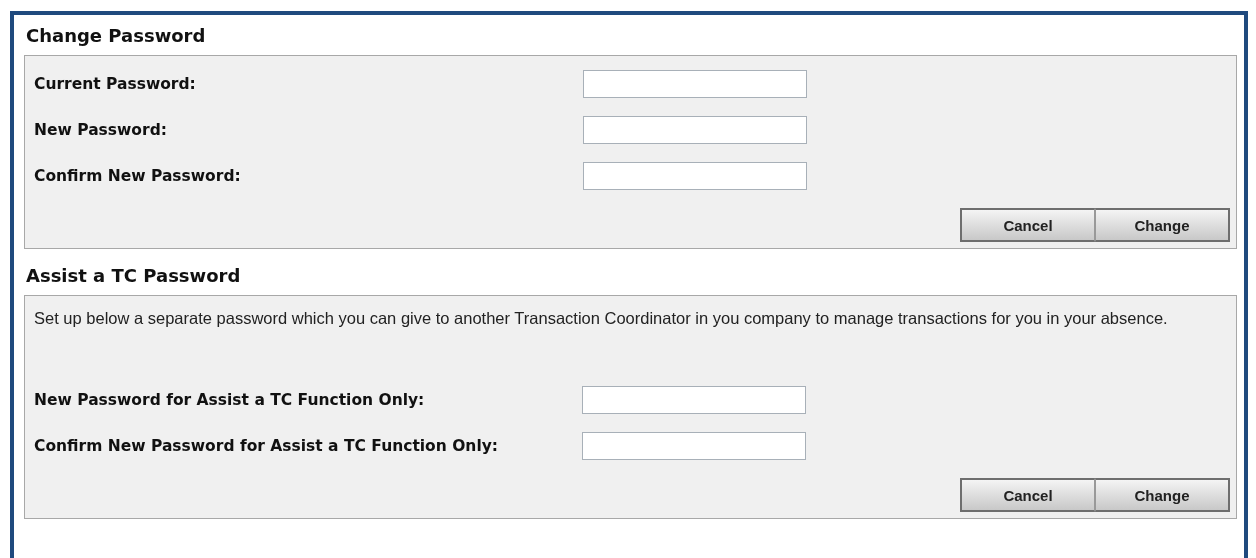 Image resolution: width=1256 pixels, height=558 pixels. What do you see at coordinates (230, 400) in the screenshot?
I see `field-label: New Password for Assist a TC Function Only:` at bounding box center [230, 400].